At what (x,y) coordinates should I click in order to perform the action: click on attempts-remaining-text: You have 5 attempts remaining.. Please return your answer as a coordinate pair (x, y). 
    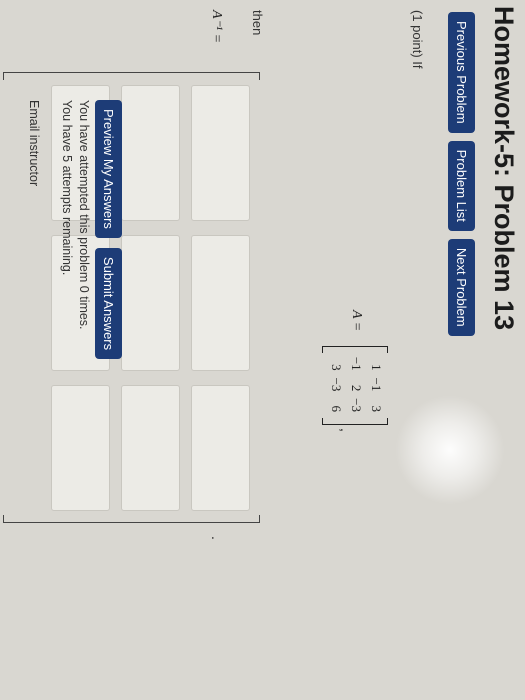
    Looking at the image, I should click on (67, 188).